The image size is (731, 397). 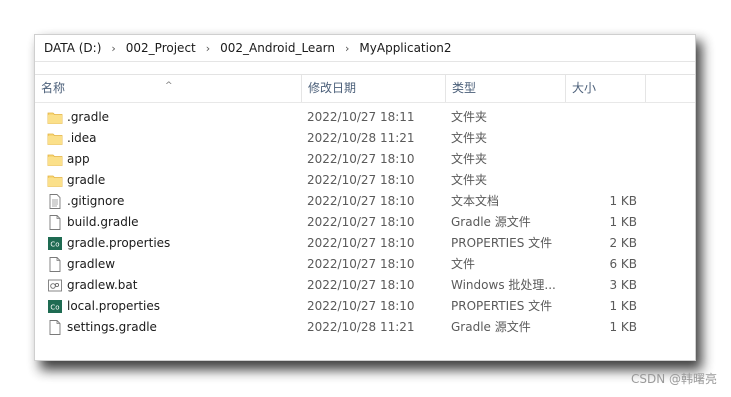 What do you see at coordinates (623, 285) in the screenshot?
I see `file-size: 3 KB` at bounding box center [623, 285].